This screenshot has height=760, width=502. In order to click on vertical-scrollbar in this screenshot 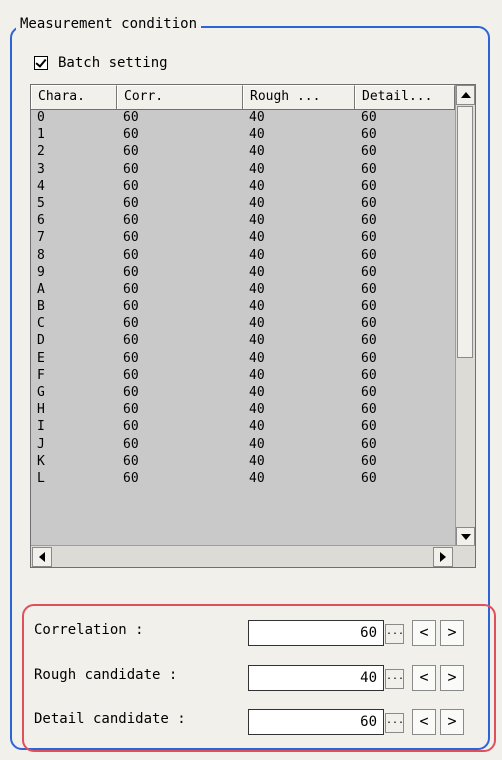, I will do `click(465, 316)`.